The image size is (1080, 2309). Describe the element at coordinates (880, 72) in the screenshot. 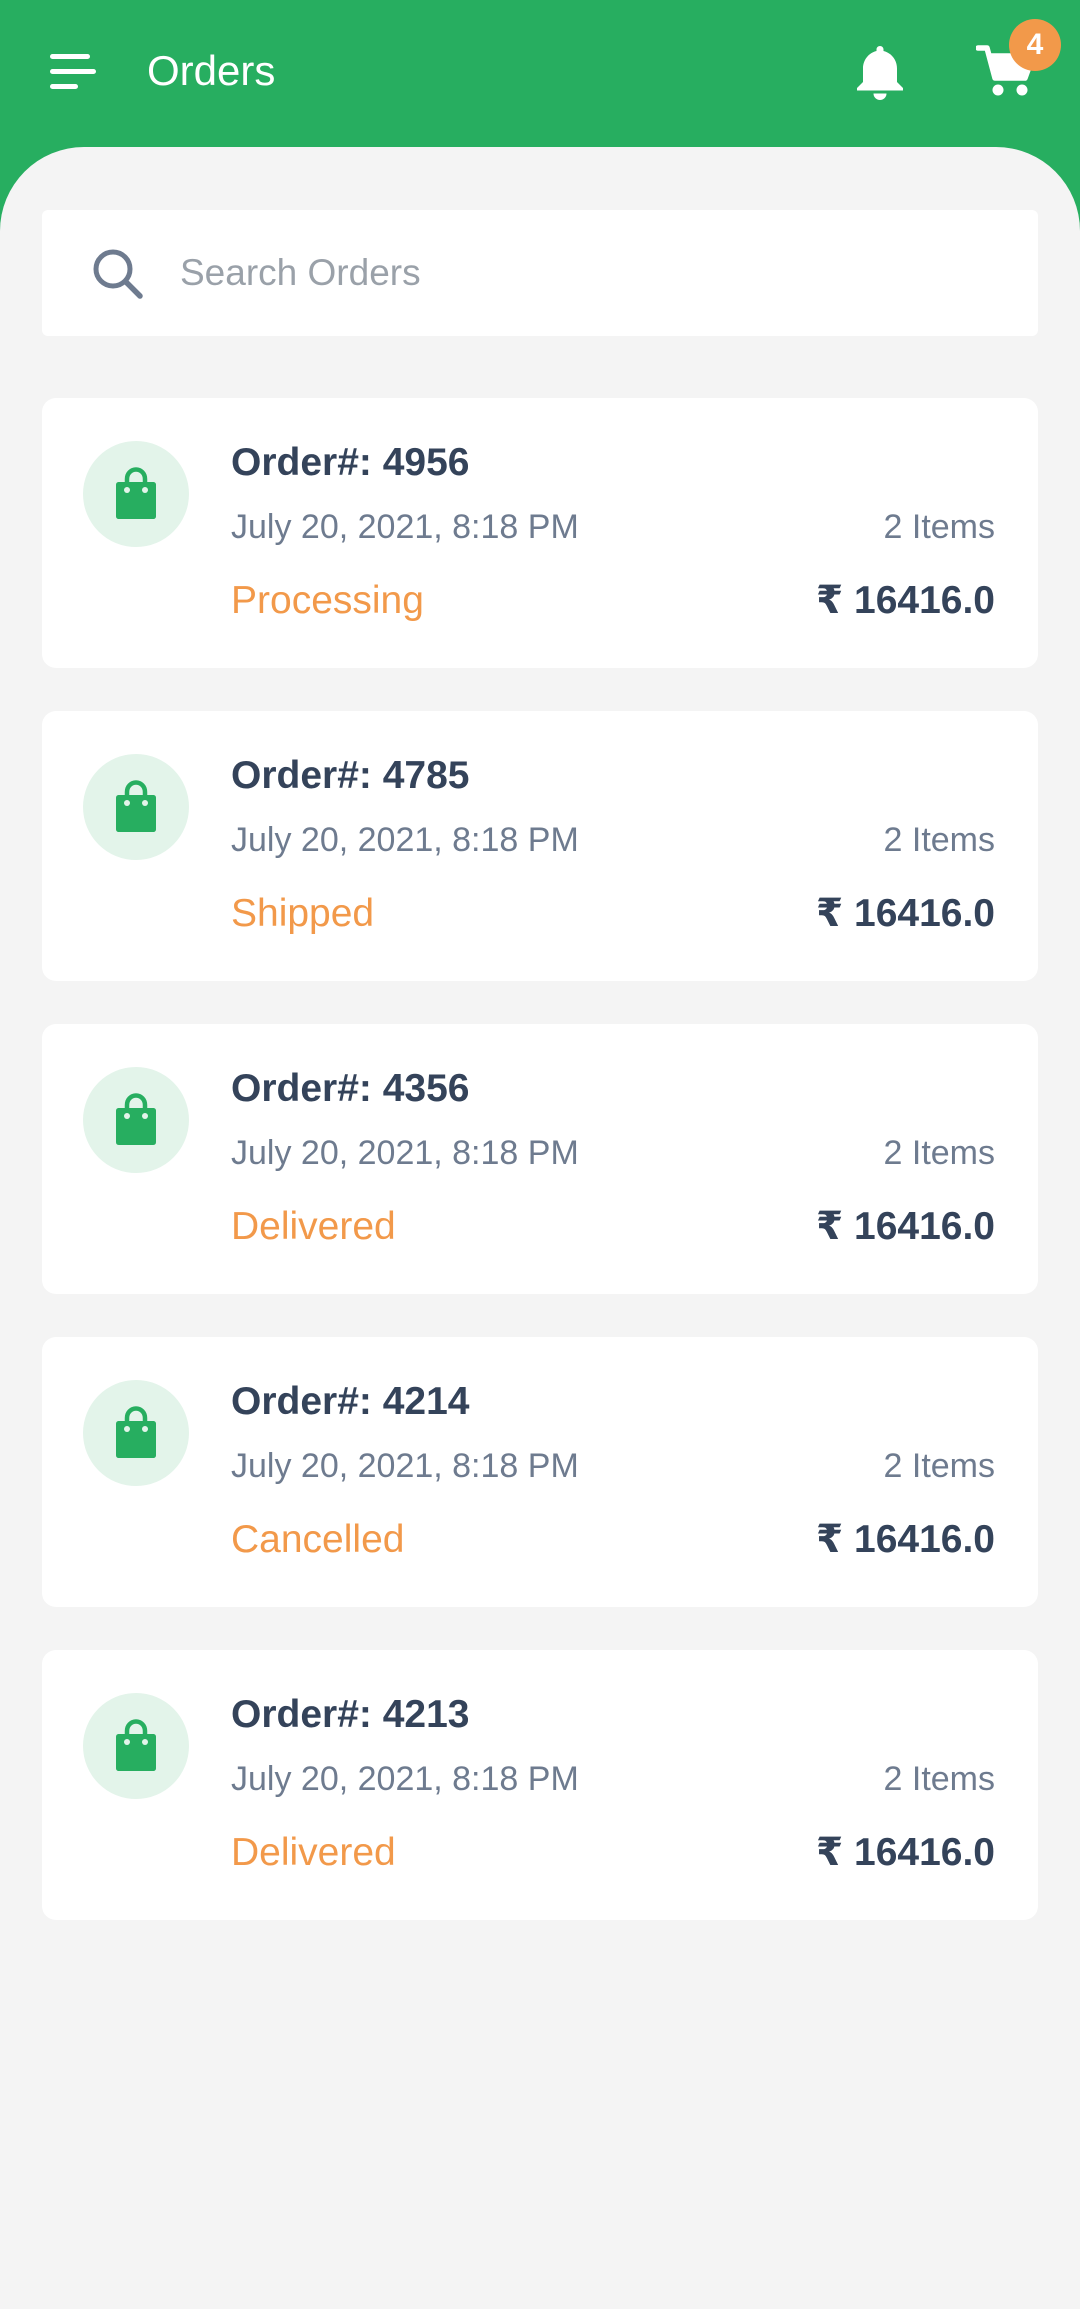

I see `bell-icon` at that location.